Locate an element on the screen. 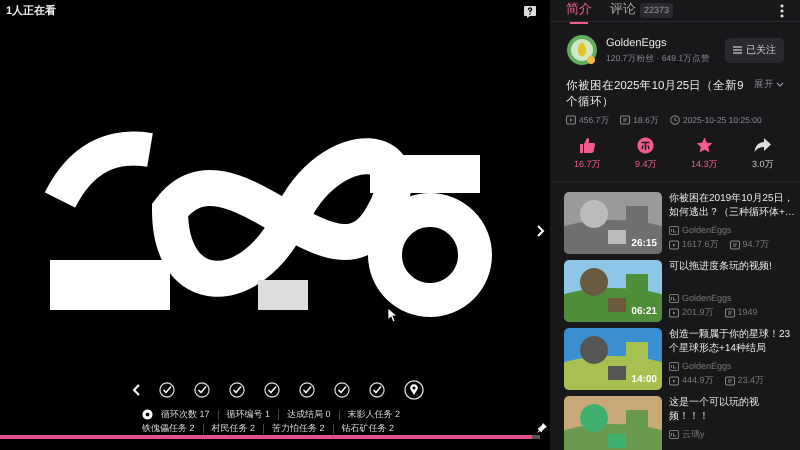  view-count: 1617.6万 is located at coordinates (700, 245).